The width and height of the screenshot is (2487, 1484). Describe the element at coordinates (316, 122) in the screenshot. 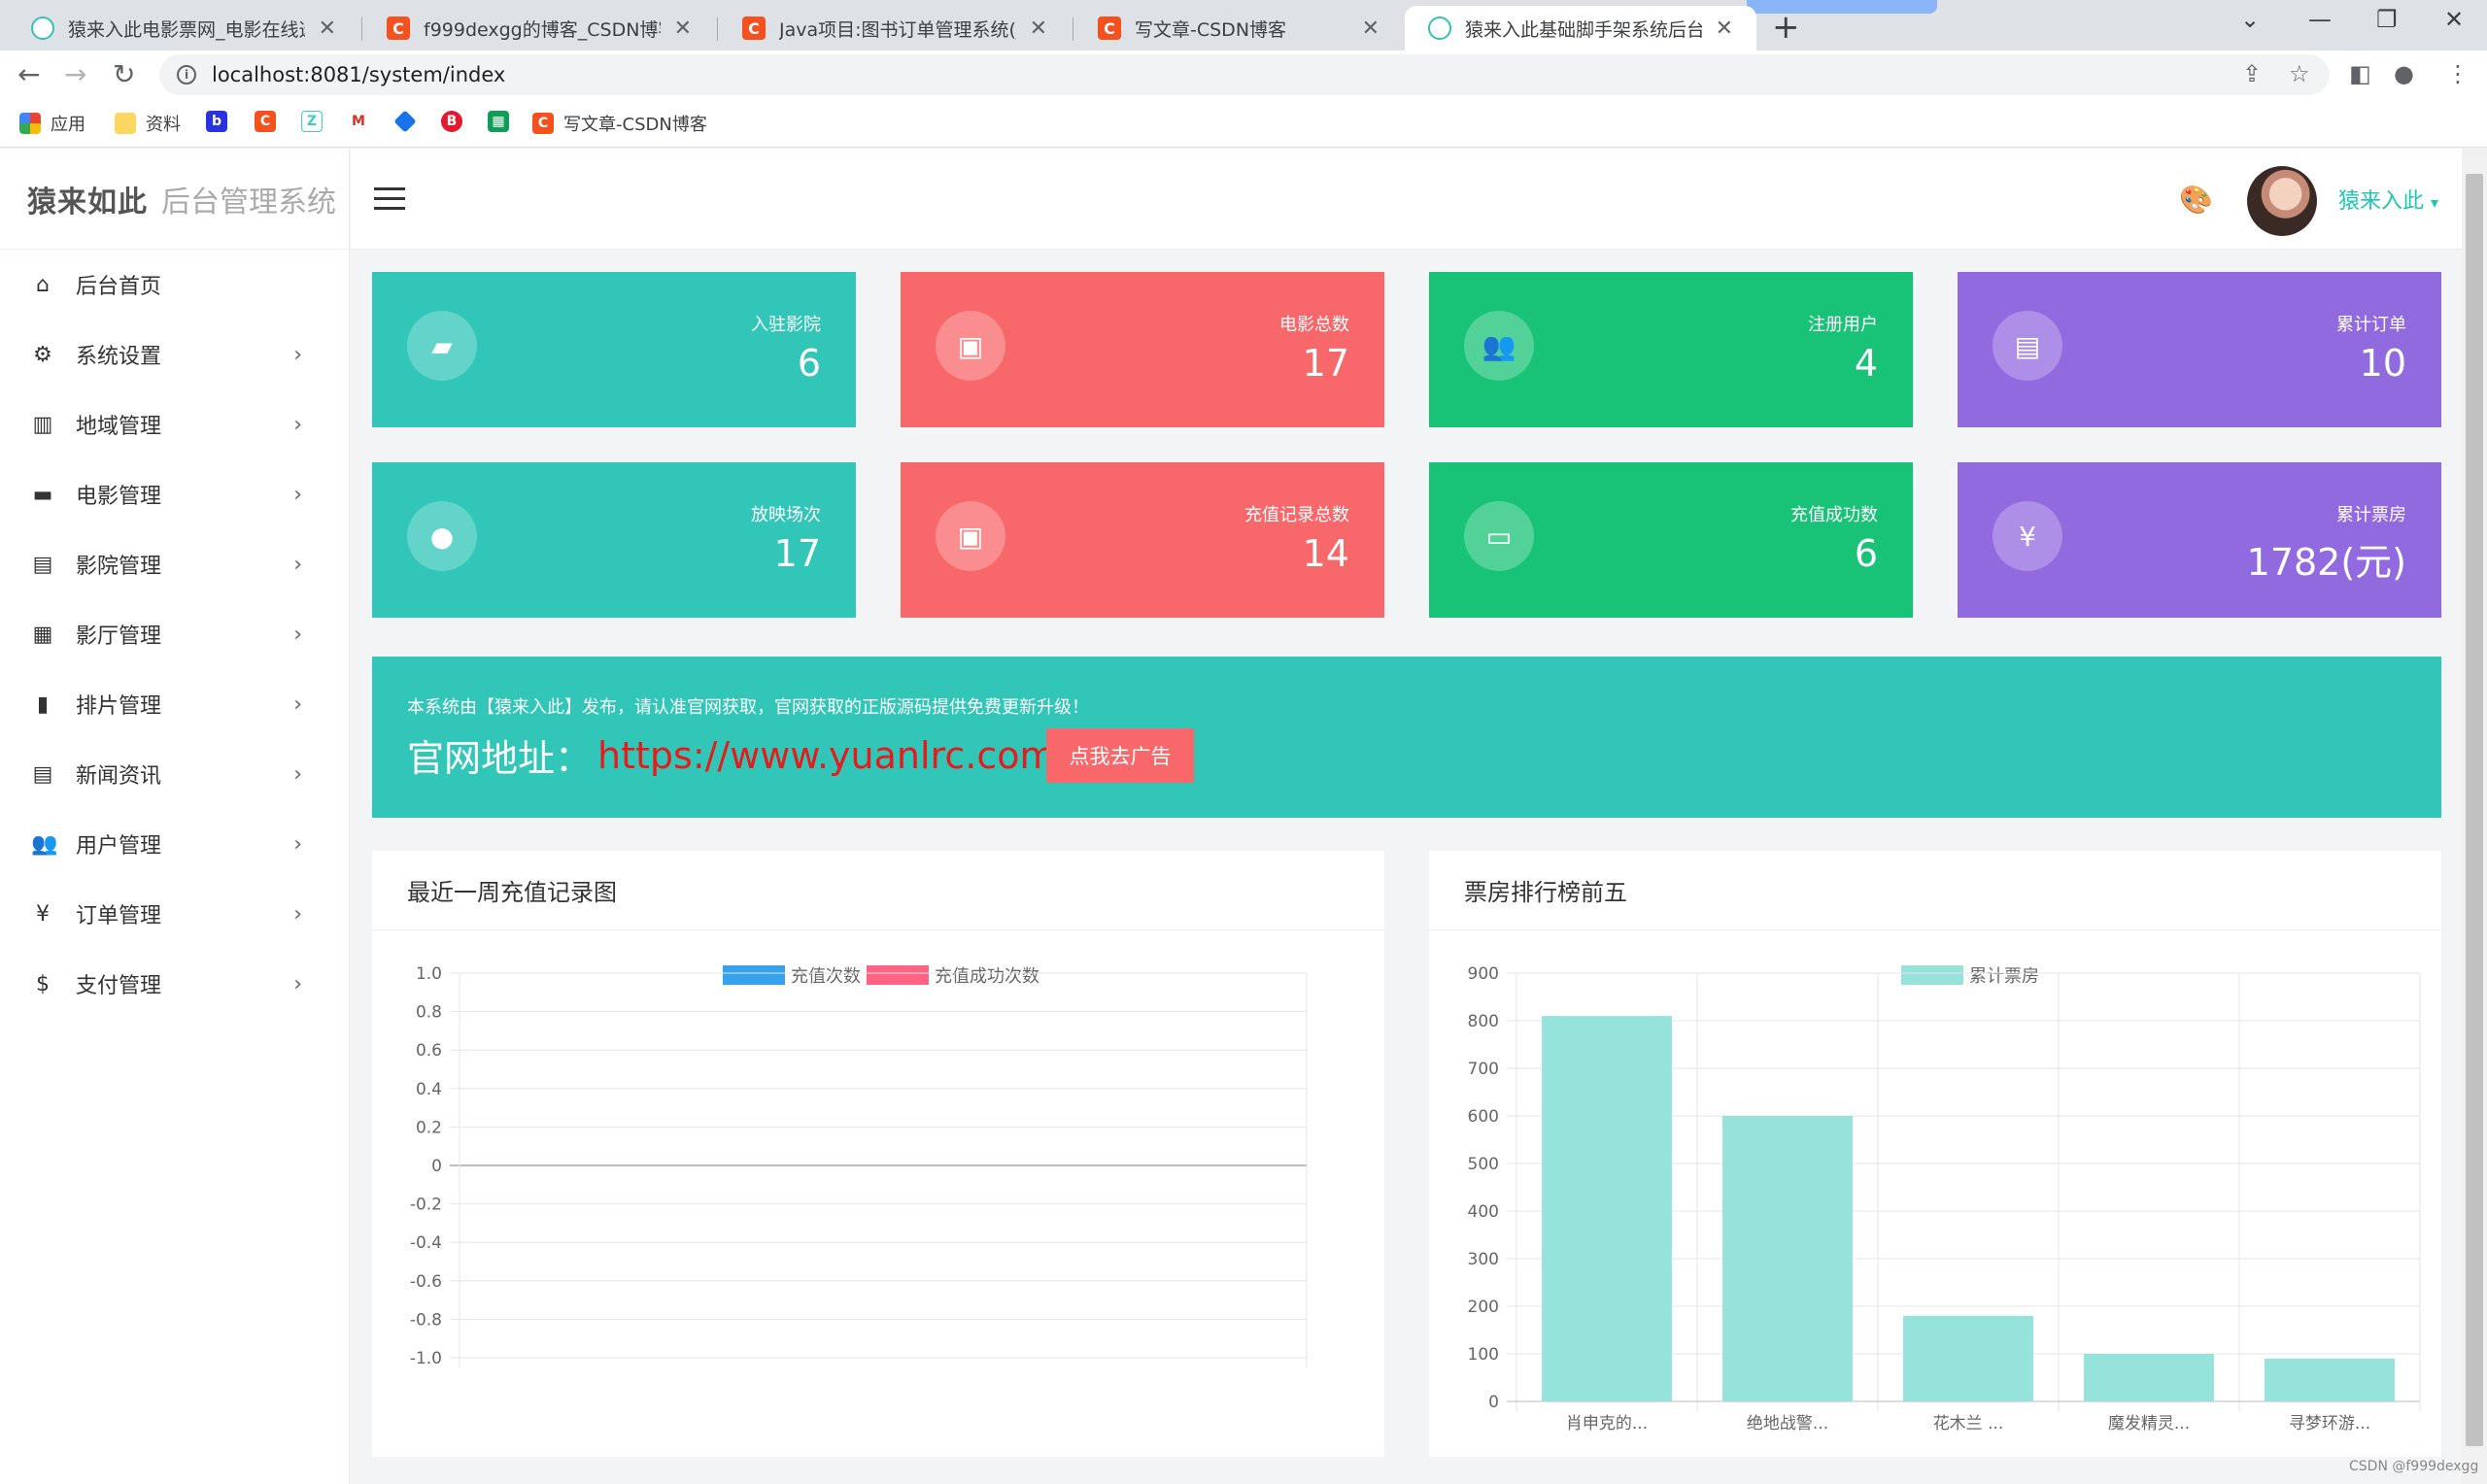

I see `bookmark-z: Z` at that location.